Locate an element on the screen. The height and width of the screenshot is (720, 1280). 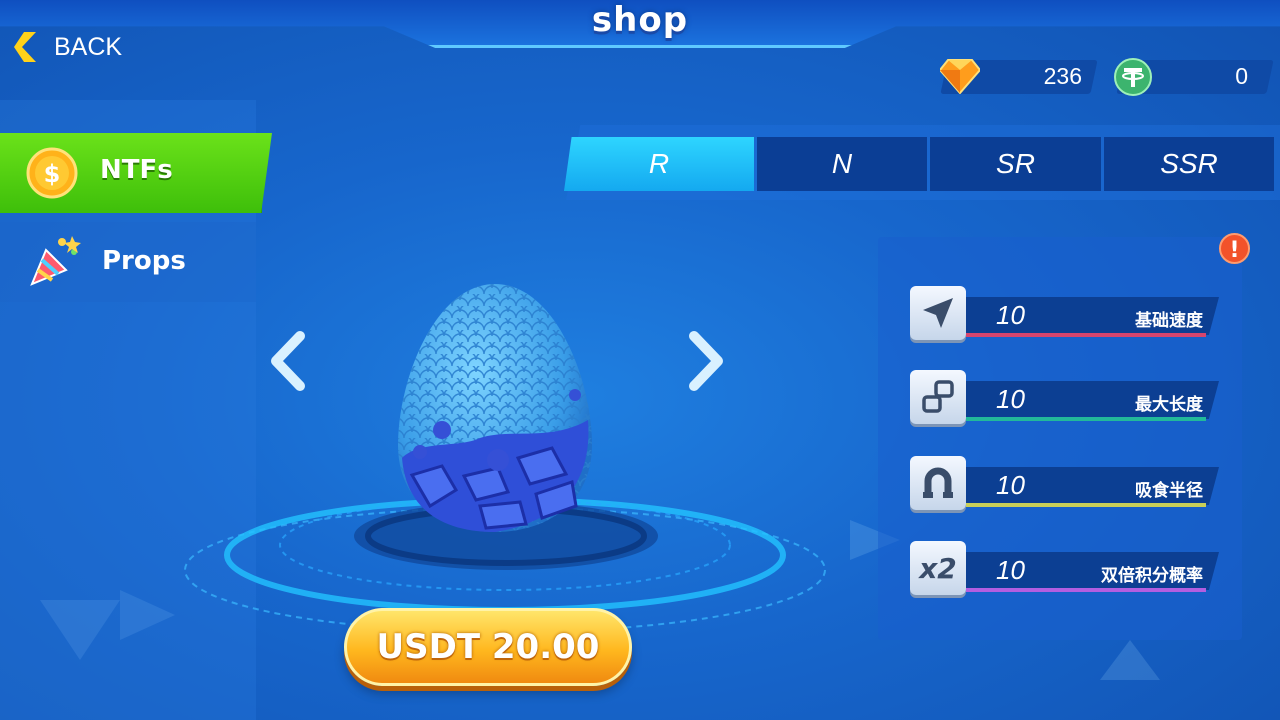
usdt-count: 0 is located at coordinates (1241, 76).